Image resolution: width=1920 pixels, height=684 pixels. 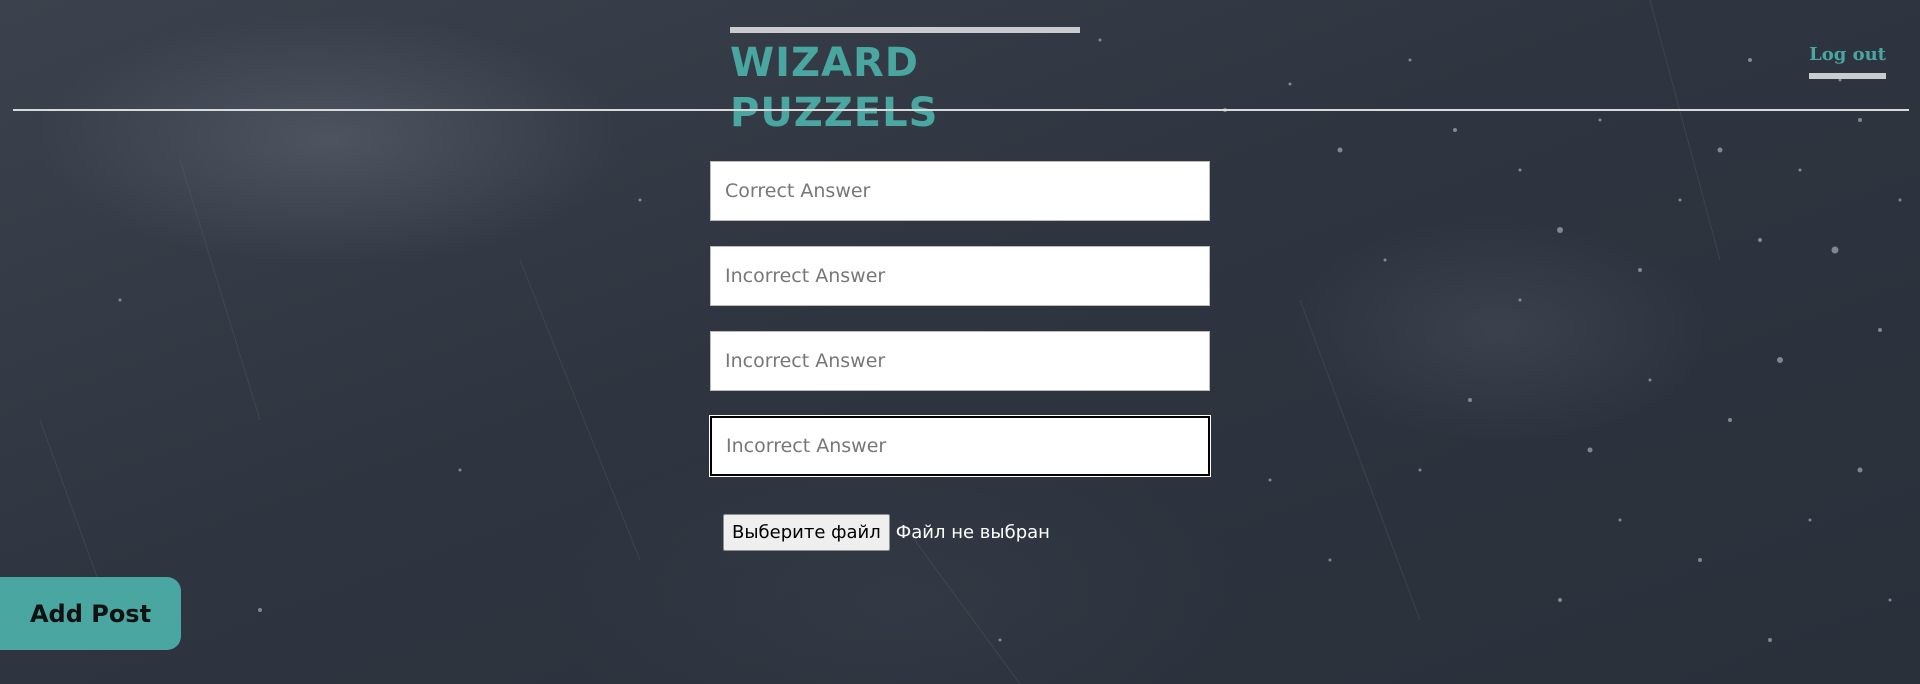 What do you see at coordinates (960, 191) in the screenshot?
I see `correct-answer-input` at bounding box center [960, 191].